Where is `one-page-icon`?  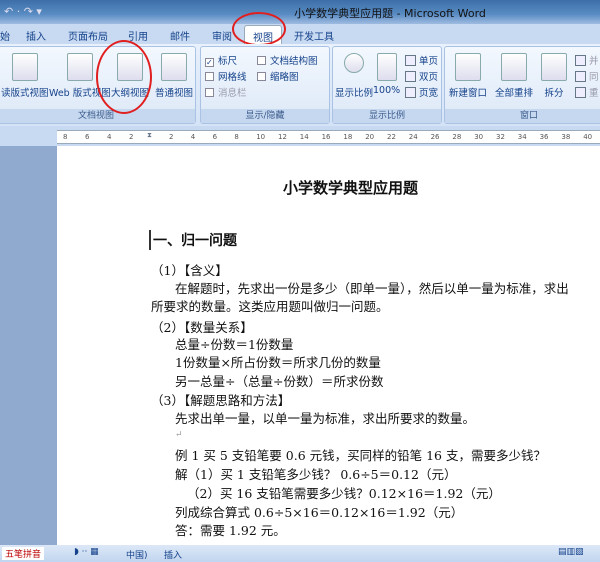
one-page-icon is located at coordinates (410, 60).